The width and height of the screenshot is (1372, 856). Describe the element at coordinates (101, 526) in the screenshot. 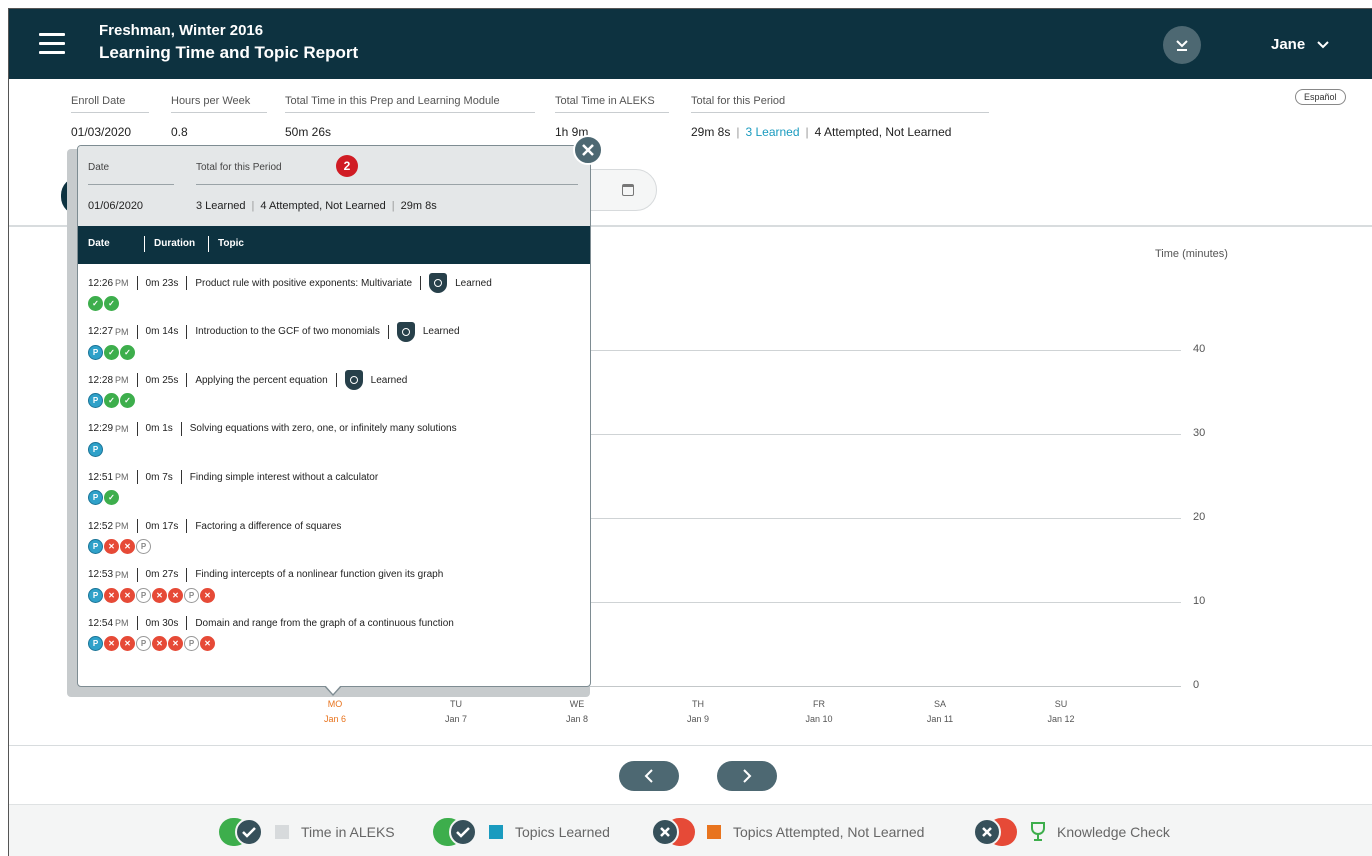

I see `row-time: 12:52` at that location.